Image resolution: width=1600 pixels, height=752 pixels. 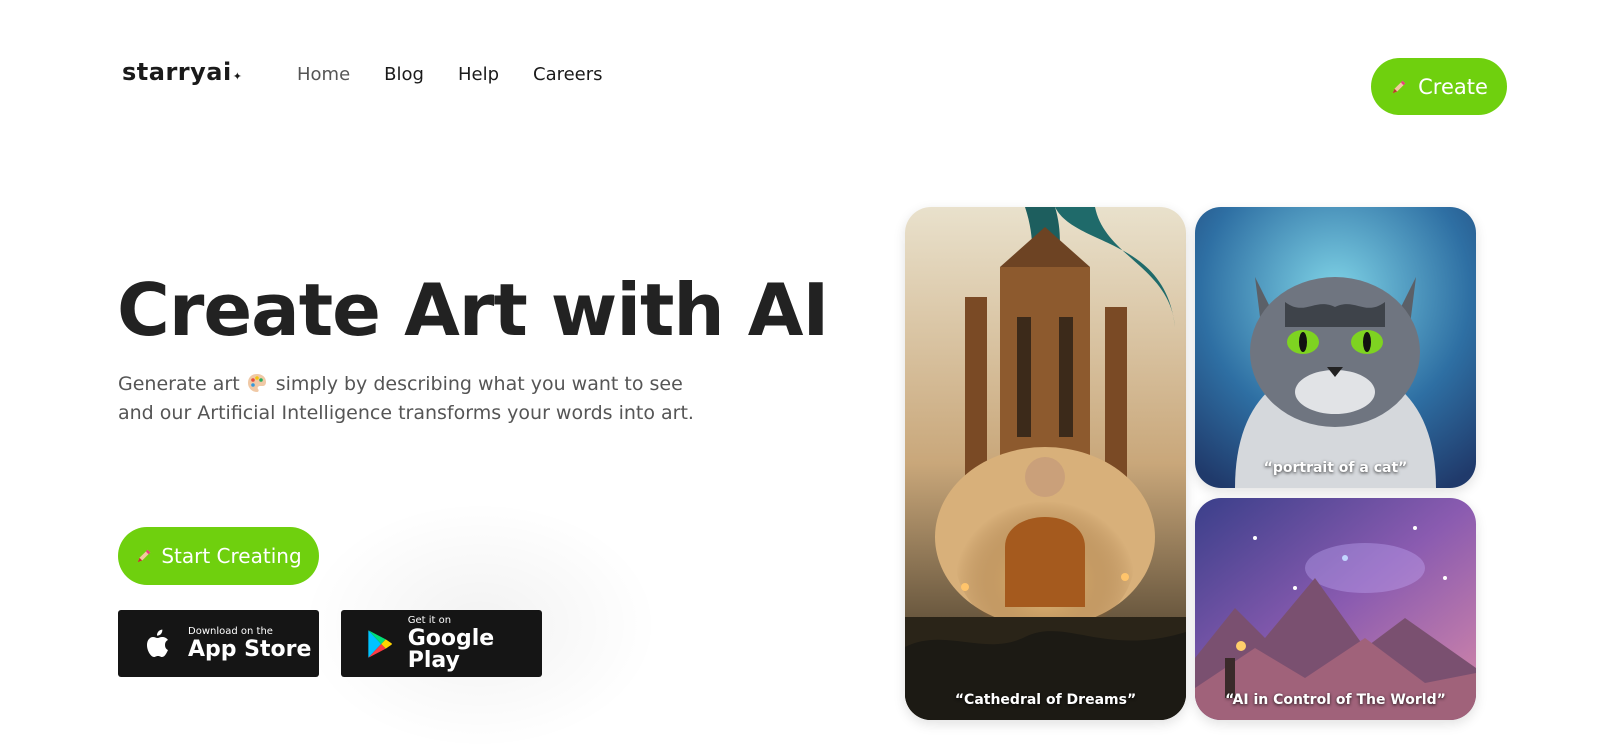 I want to click on nav-help: Help, so click(x=478, y=74).